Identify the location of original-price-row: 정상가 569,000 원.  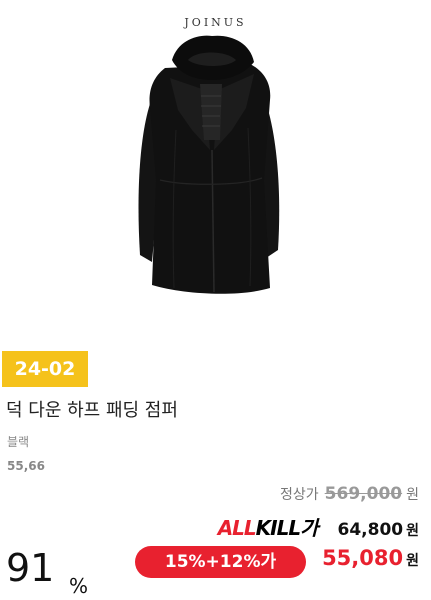
(349, 494).